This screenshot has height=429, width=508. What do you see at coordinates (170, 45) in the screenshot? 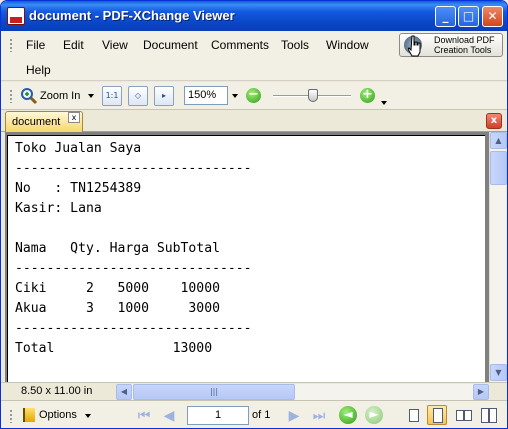
I see `menu-document: Document` at bounding box center [170, 45].